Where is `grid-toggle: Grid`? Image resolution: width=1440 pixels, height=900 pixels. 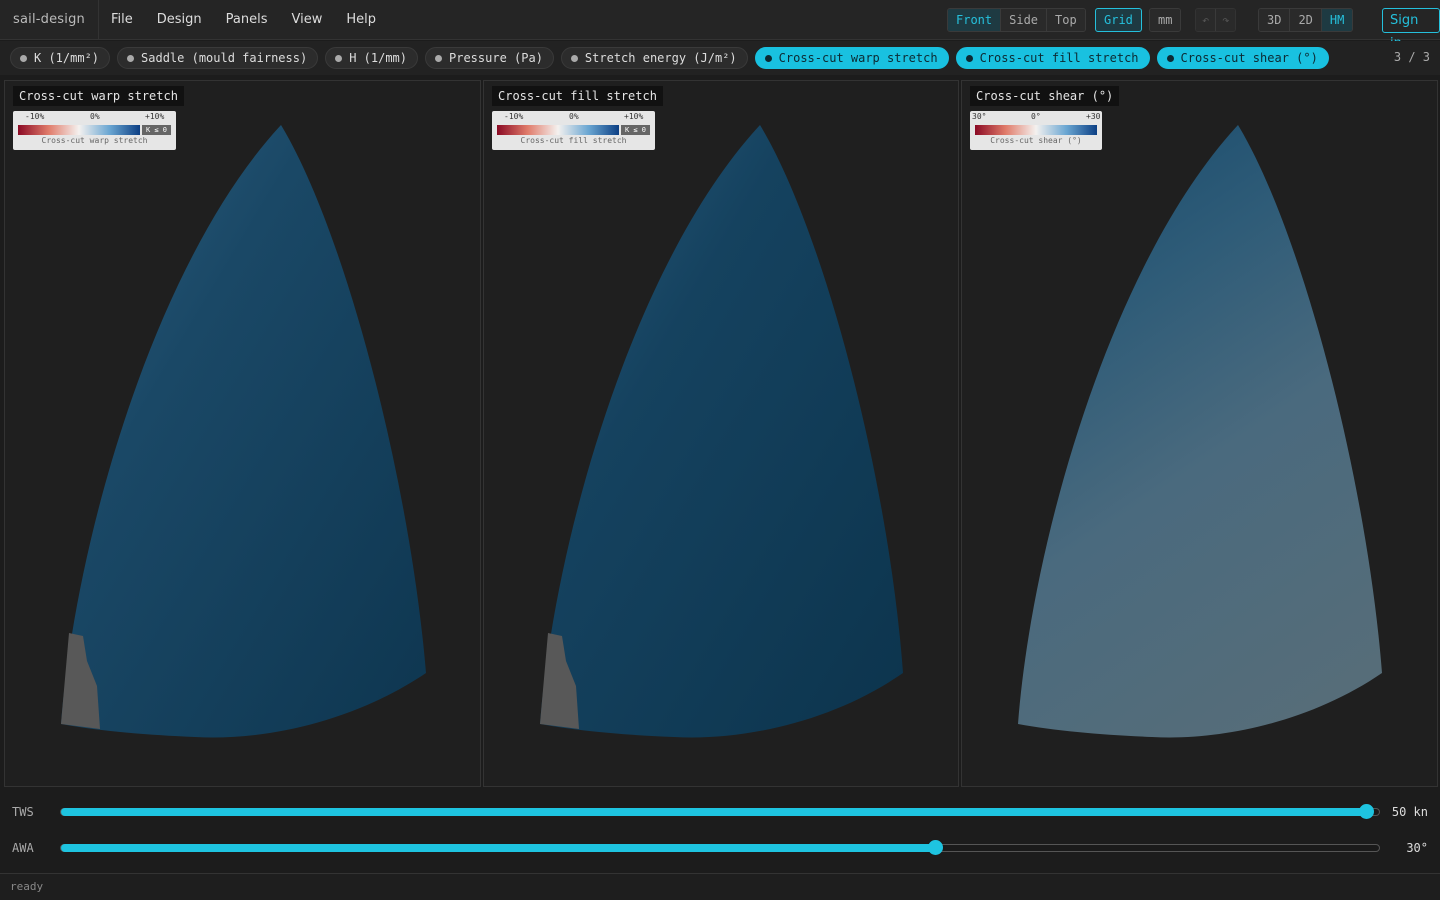
grid-toggle: Grid is located at coordinates (1118, 20).